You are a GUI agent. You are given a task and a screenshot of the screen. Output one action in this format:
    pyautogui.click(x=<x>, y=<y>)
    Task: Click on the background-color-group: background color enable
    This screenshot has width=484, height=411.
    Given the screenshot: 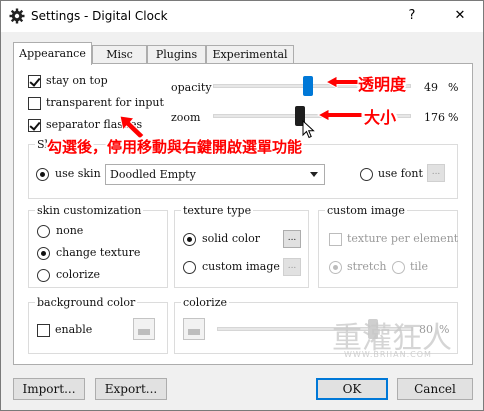 What is the action you would take?
    pyautogui.click(x=98, y=325)
    